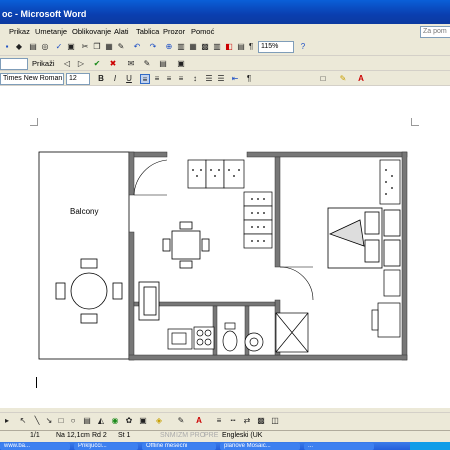  I want to click on font-select: Times New Roman, so click(32, 79).